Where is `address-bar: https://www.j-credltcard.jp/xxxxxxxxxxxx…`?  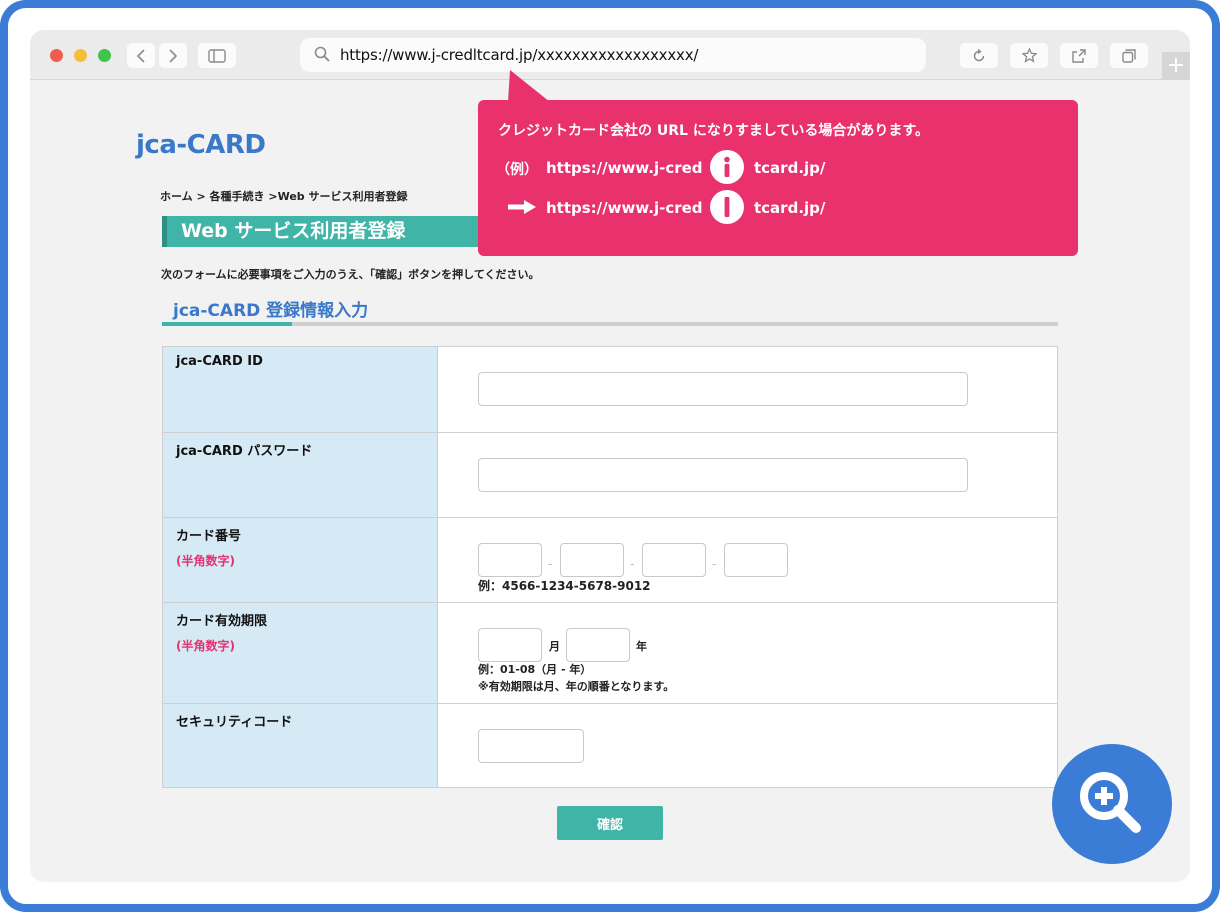 address-bar: https://www.j-credltcard.jp/xxxxxxxxxxxx… is located at coordinates (613, 55).